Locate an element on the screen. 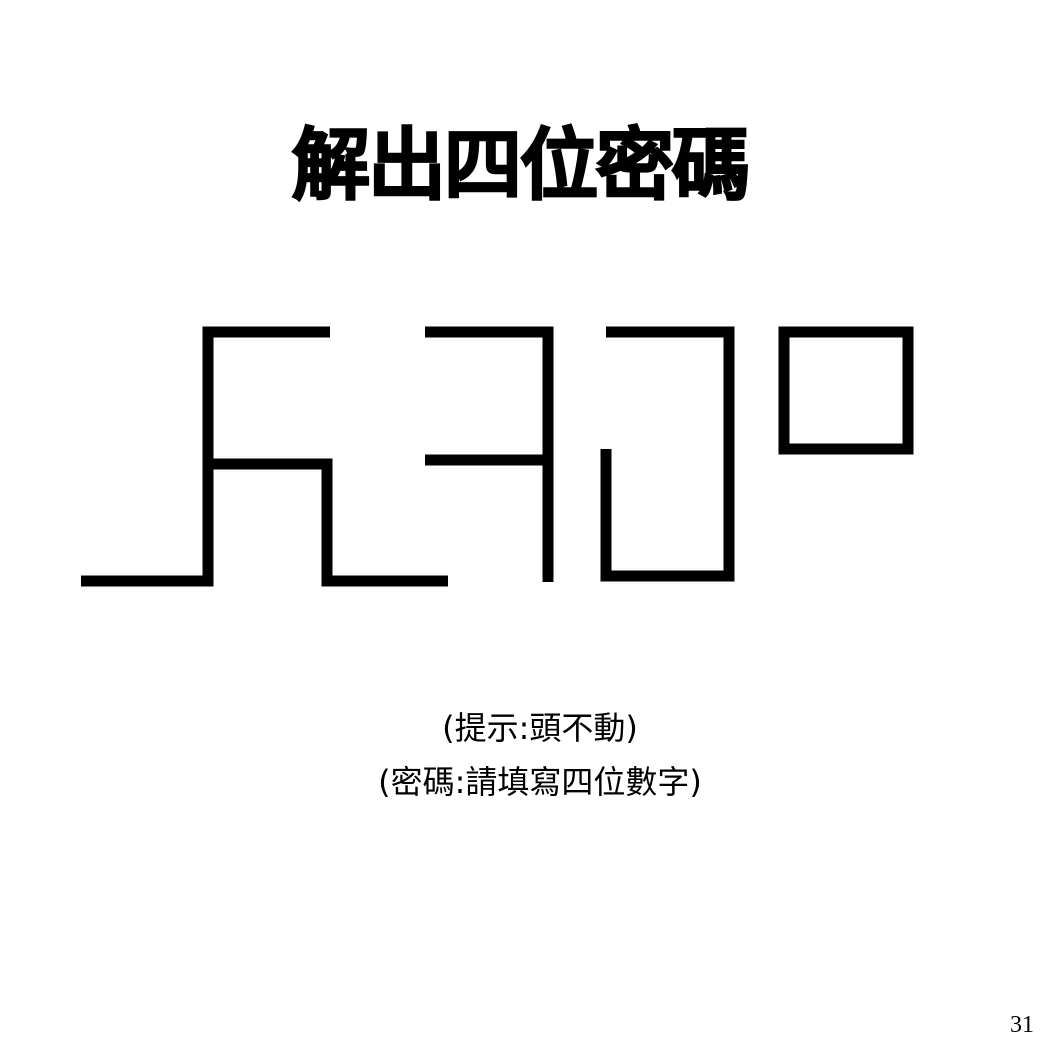 The height and width of the screenshot is (1040, 1040). hint-line-1: (提示:頭不動) is located at coordinates (540, 728).